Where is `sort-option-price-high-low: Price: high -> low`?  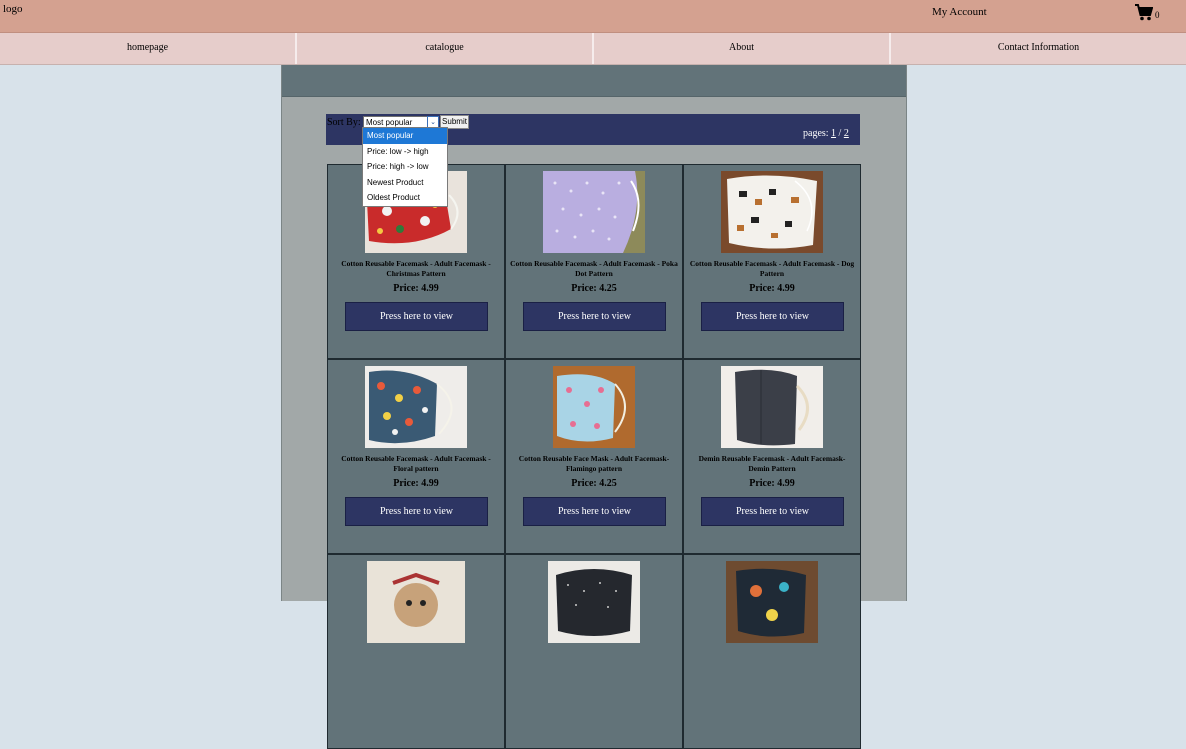 sort-option-price-high-low: Price: high -> low is located at coordinates (405, 167).